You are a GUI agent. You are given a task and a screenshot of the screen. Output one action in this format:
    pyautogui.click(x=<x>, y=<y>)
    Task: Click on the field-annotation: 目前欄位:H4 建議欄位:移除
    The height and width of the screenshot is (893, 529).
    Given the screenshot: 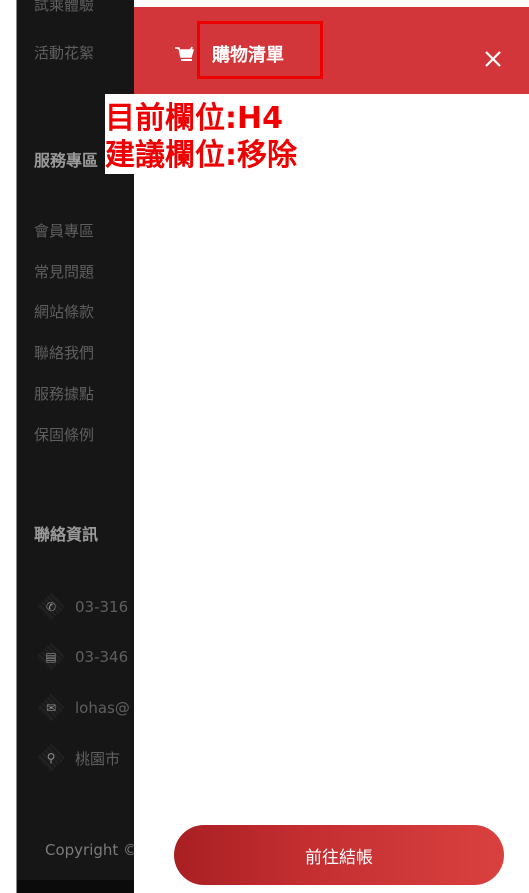 What is the action you would take?
    pyautogui.click(x=230, y=134)
    